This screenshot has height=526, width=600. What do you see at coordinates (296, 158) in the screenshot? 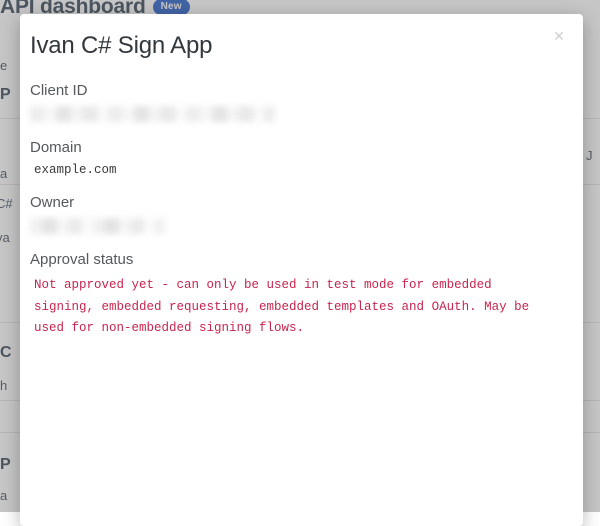
I see `field-domain: Domain example.com` at bounding box center [296, 158].